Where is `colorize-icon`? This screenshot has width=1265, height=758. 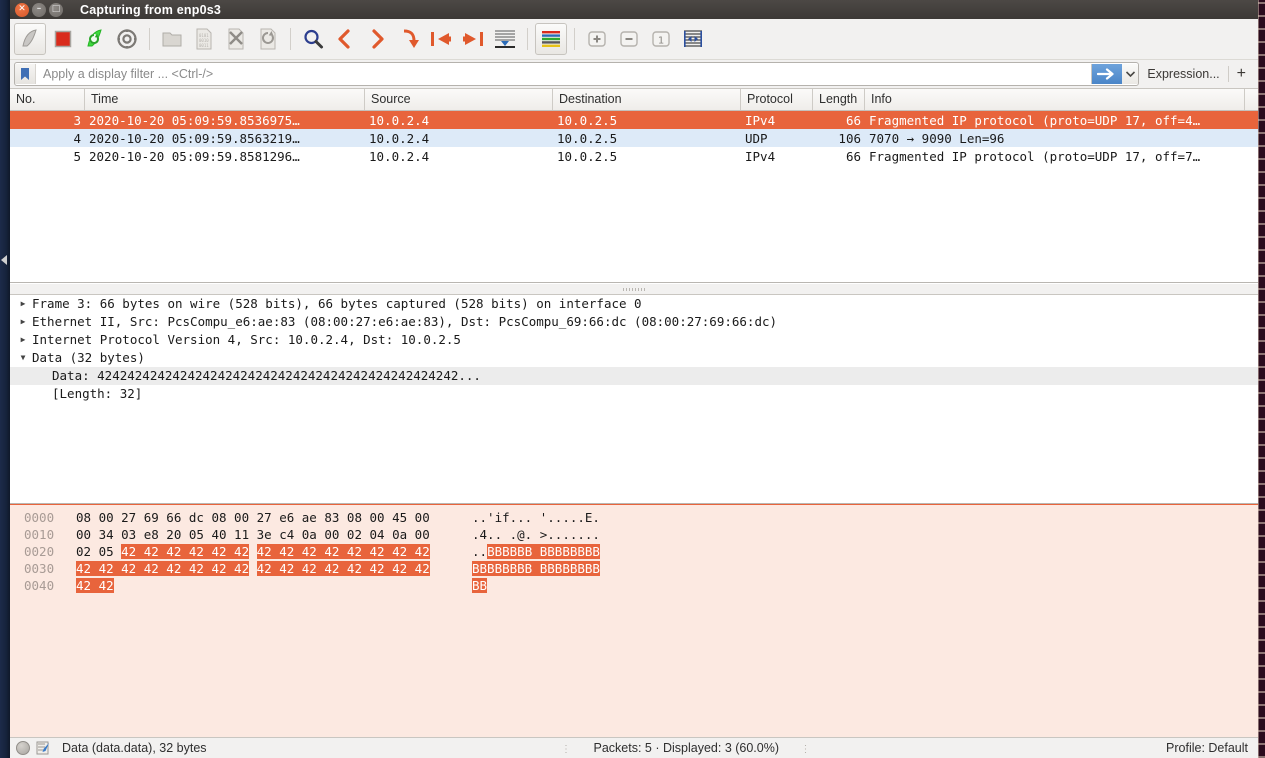 colorize-icon is located at coordinates (551, 39).